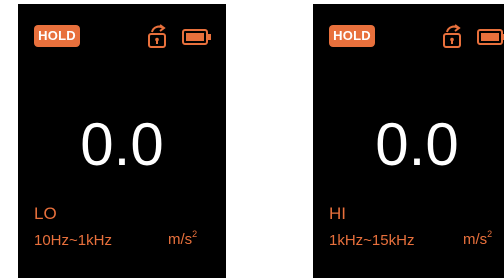 Image resolution: width=504 pixels, height=278 pixels. What do you see at coordinates (45, 213) in the screenshot?
I see `band-label: LO` at bounding box center [45, 213].